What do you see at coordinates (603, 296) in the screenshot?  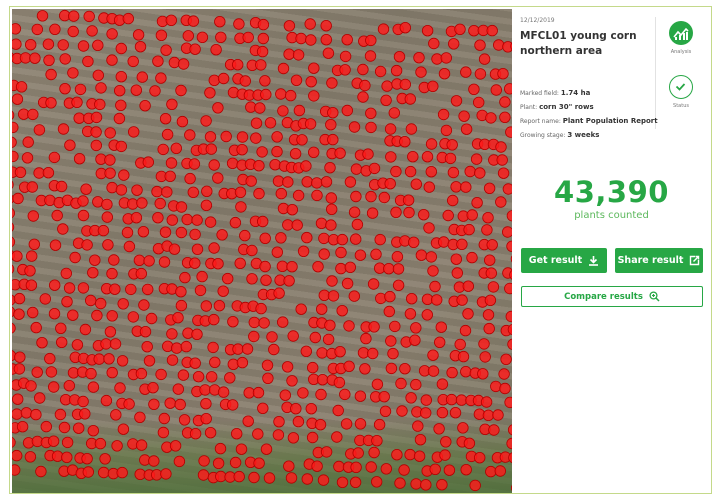 I see `compare-results-label: Compare results` at bounding box center [603, 296].